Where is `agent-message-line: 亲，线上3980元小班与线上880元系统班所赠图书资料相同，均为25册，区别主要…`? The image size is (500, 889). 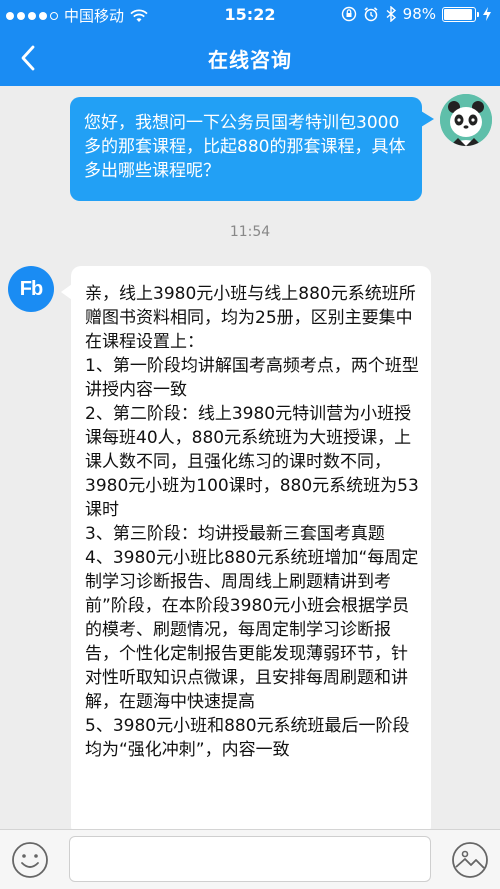
agent-message-line: 亲，线上3980元小班与线上880元系统班所赠图书资料相同，均为25册，区别主要… is located at coordinates (250, 318).